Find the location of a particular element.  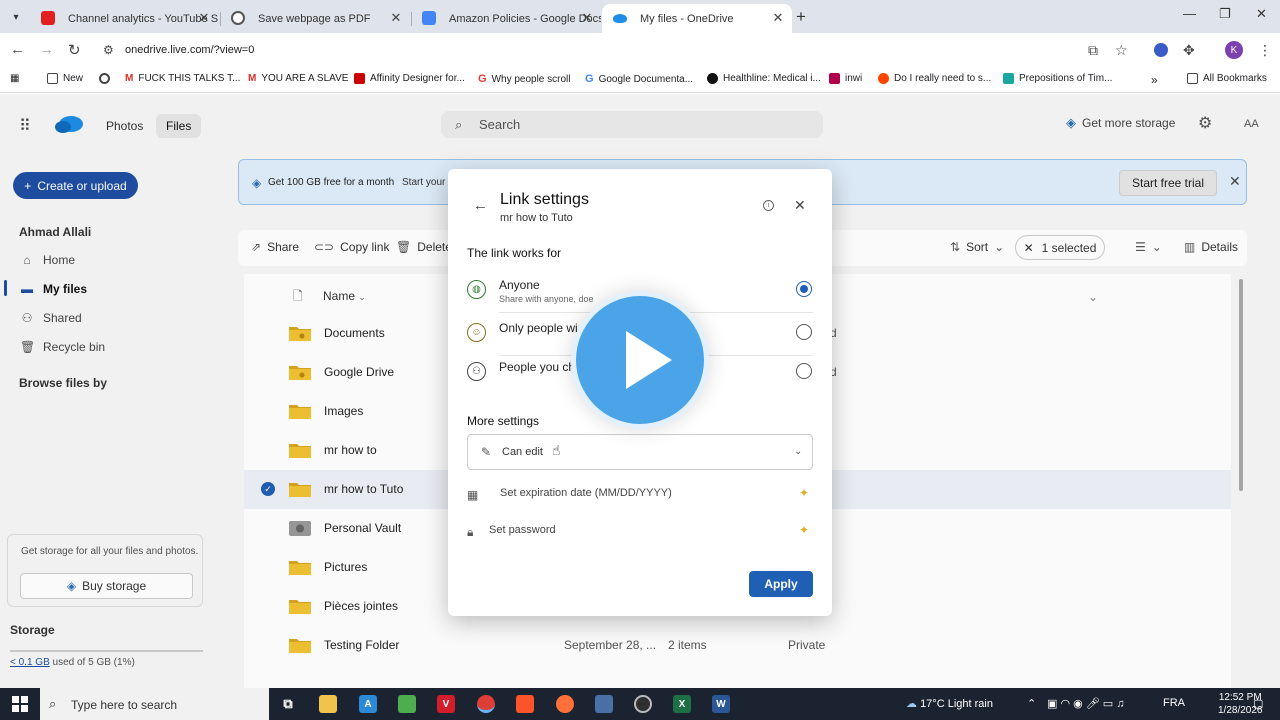

onedrive-cloud-icon is located at coordinates (620, 18).